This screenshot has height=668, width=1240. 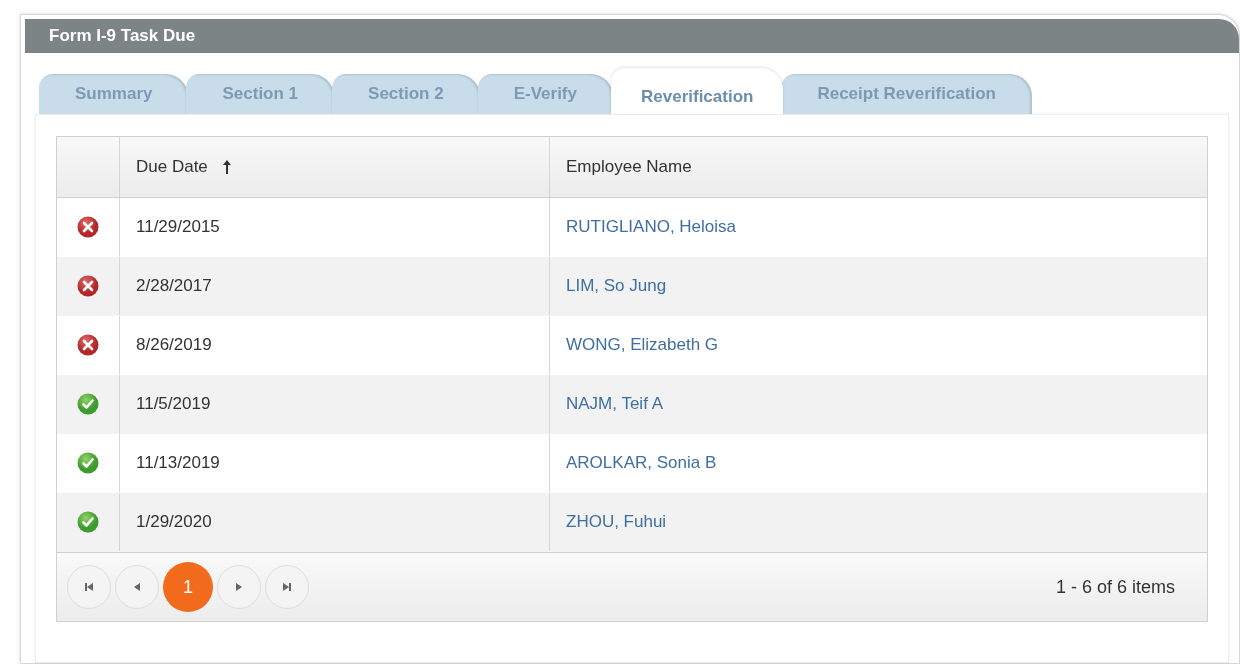 I want to click on skip-back-icon, so click(x=89, y=587).